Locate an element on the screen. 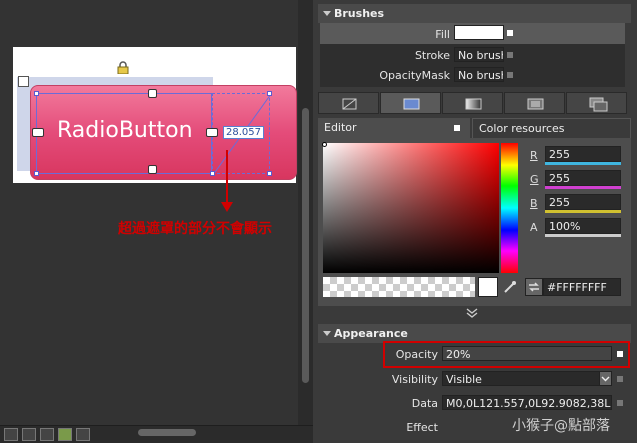  color-picker-cursor is located at coordinates (324, 144).